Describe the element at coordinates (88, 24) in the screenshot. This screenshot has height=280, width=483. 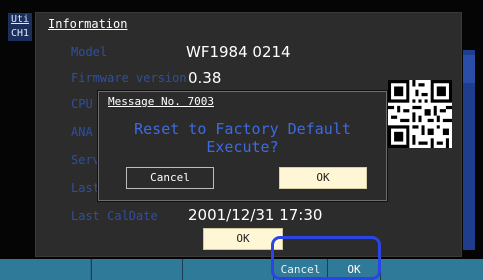
I see `information-title: Information` at that location.